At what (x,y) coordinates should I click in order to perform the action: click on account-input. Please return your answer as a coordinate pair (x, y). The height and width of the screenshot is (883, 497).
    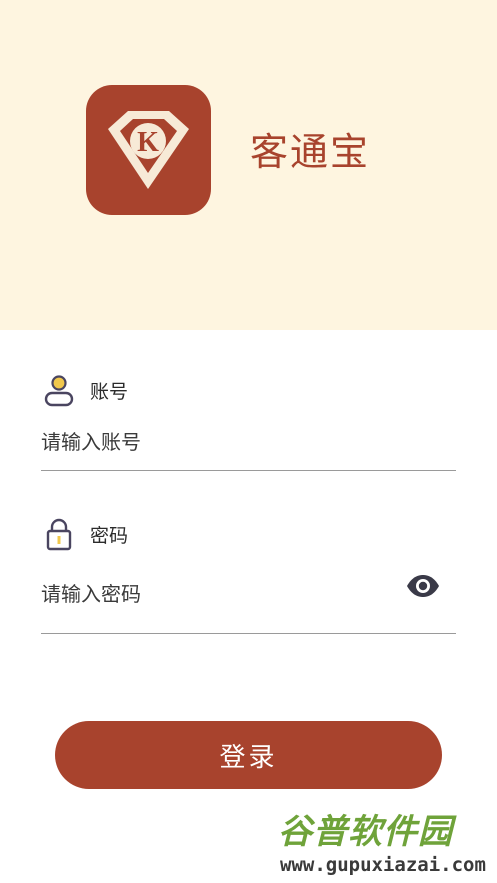
    Looking at the image, I should click on (221, 442).